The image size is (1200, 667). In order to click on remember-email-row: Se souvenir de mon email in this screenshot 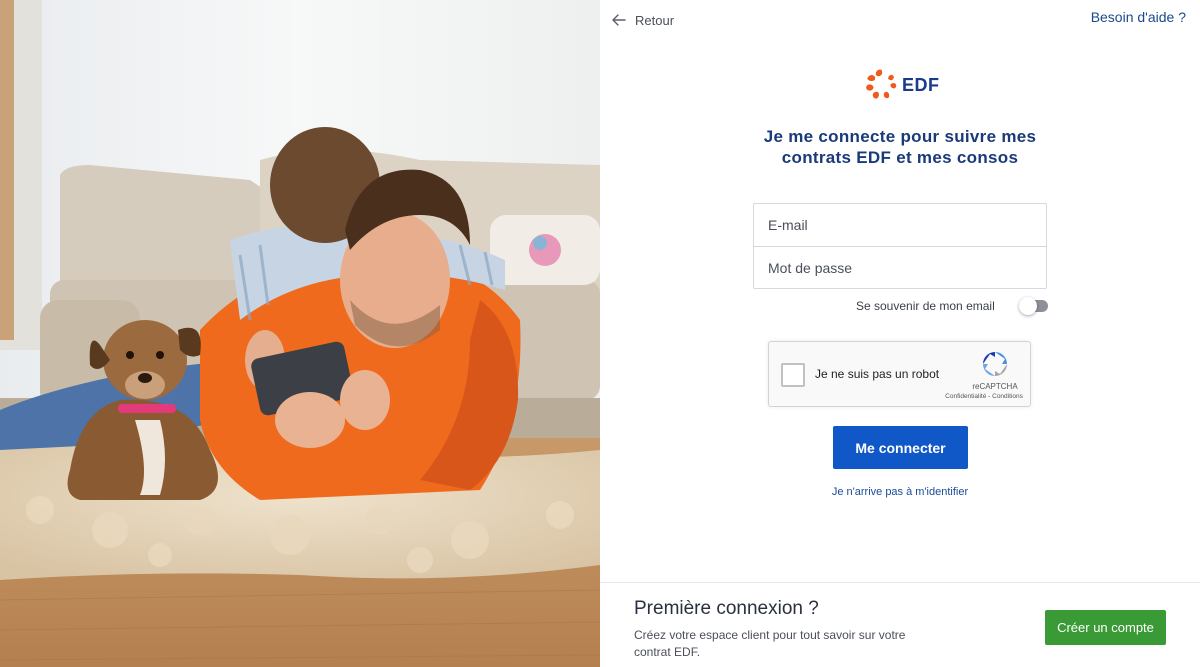, I will do `click(952, 306)`.